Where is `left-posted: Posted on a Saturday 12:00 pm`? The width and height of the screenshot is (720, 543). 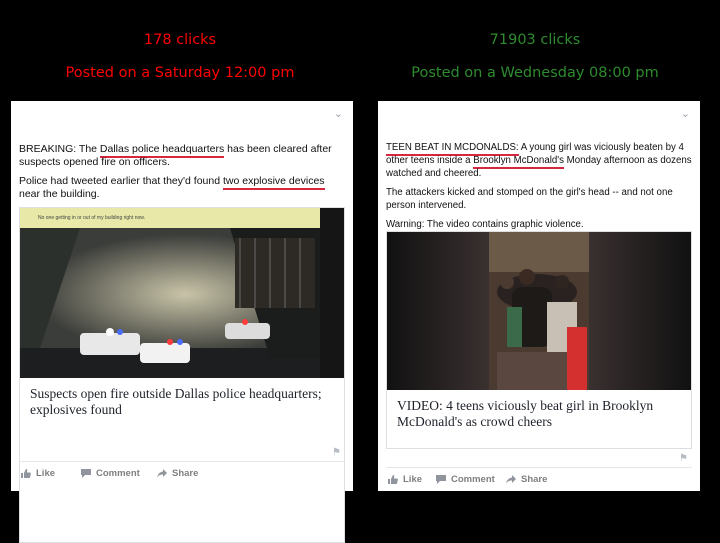
left-posted: Posted on a Saturday 12:00 pm is located at coordinates (180, 73).